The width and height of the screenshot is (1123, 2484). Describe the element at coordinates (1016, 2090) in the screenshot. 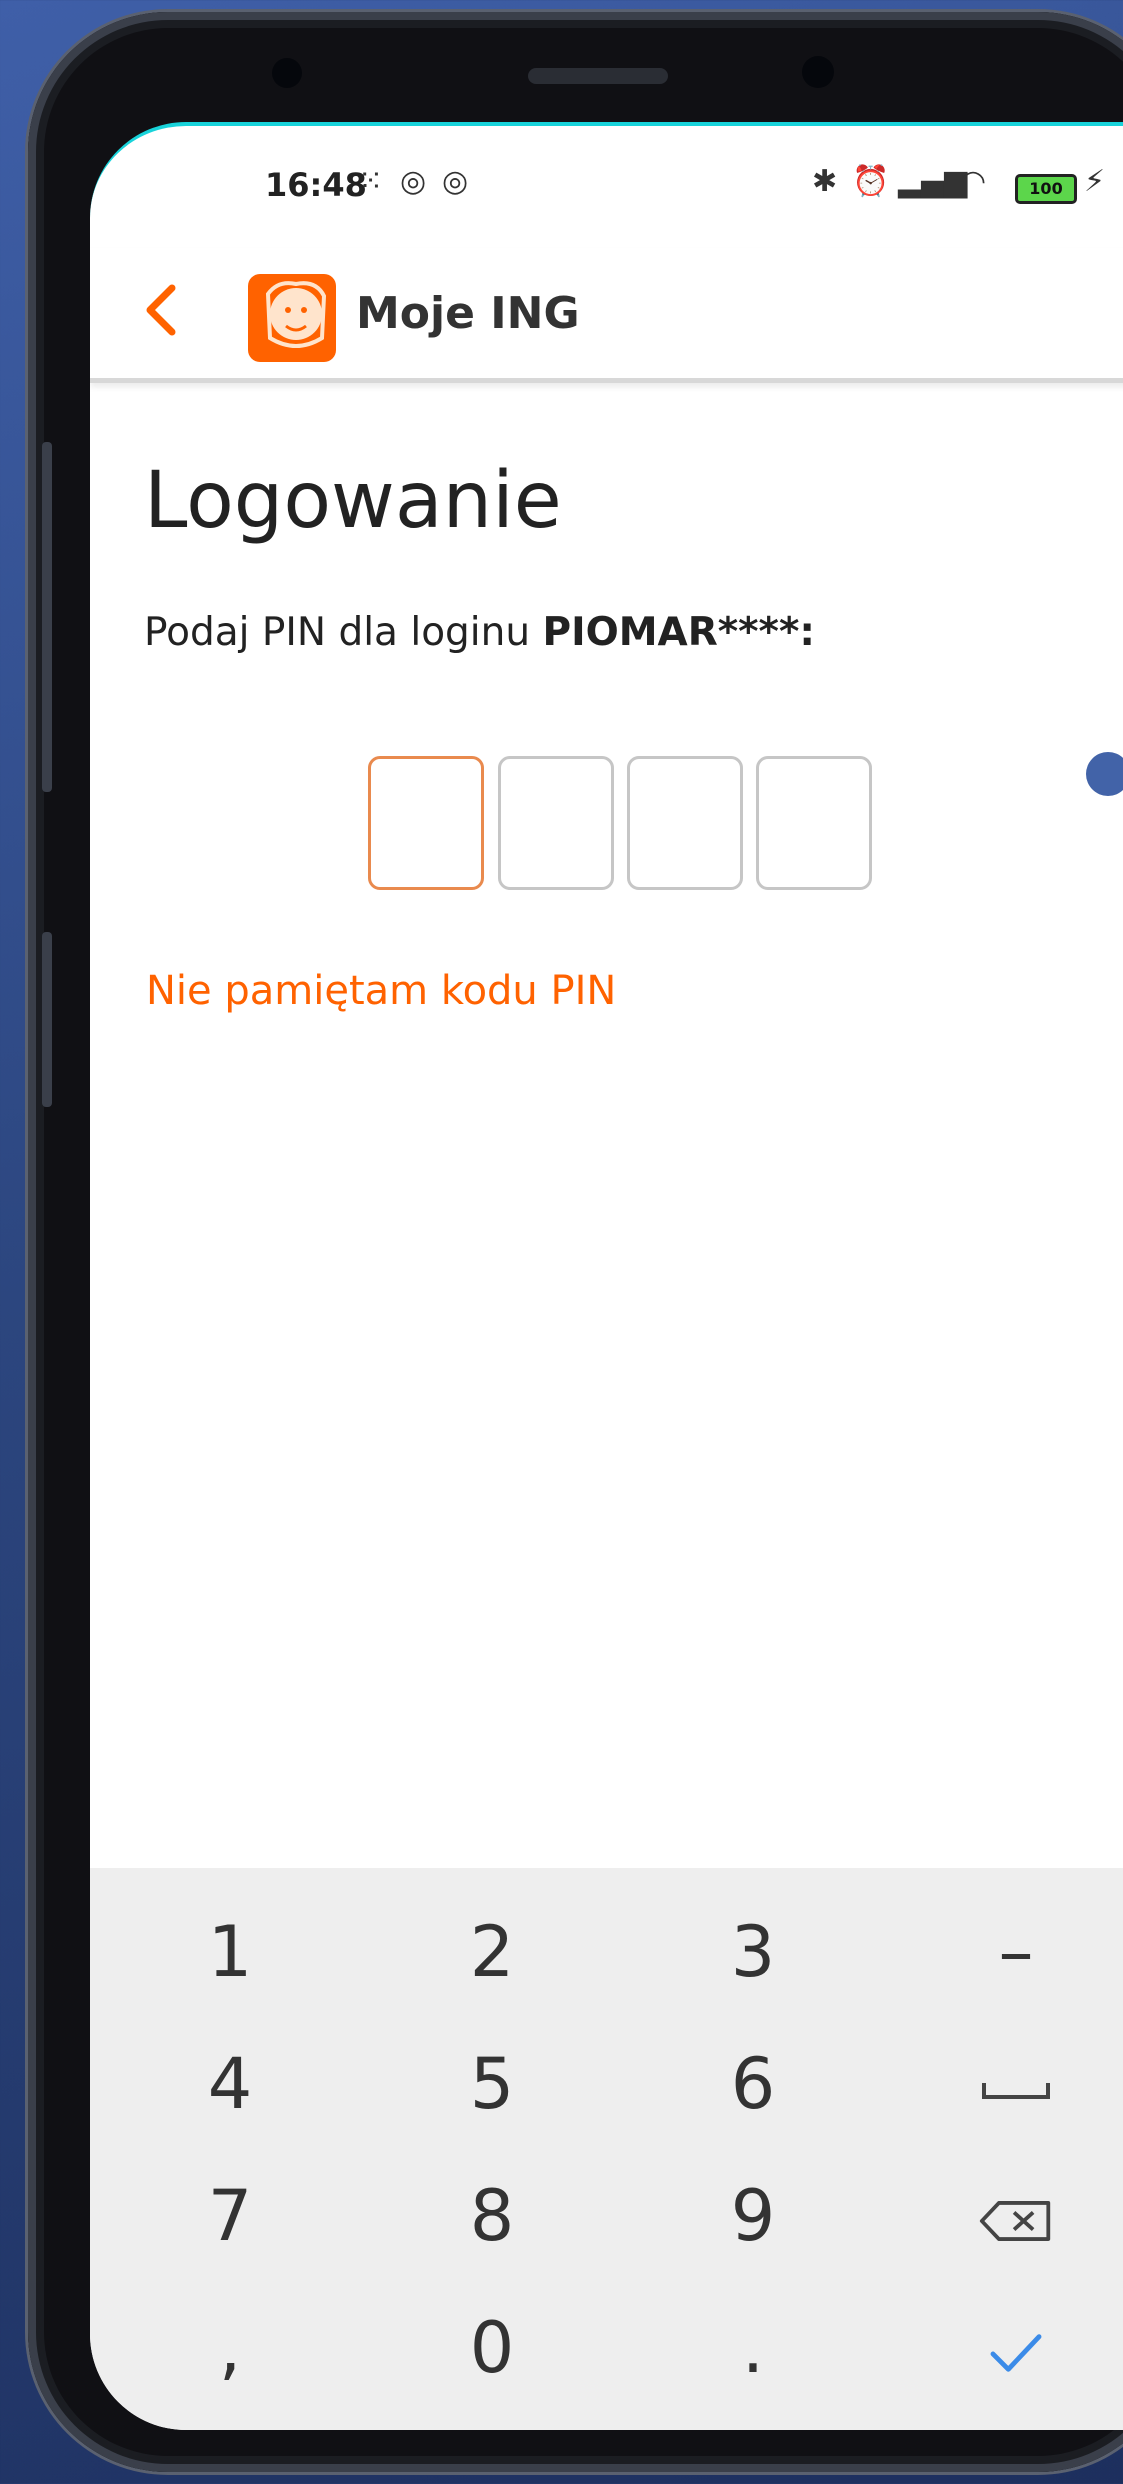

I see `space-icon` at that location.